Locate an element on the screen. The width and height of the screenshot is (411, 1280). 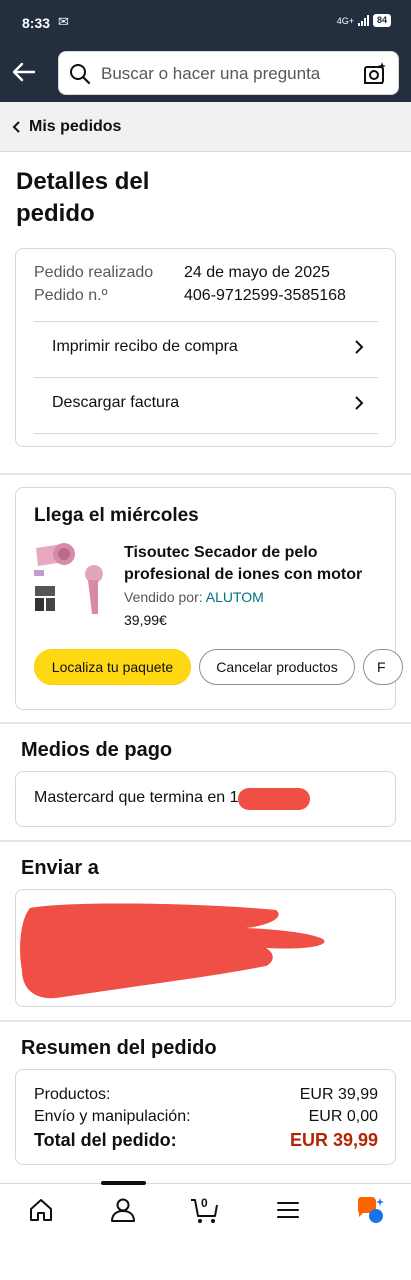
signal-icon is located at coordinates (363, 20).